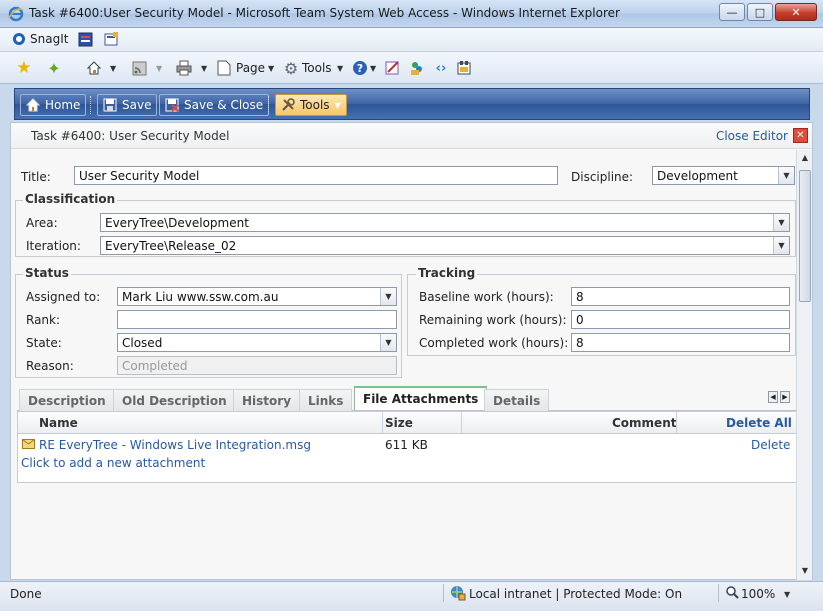  I want to click on tab-details: Details, so click(517, 400).